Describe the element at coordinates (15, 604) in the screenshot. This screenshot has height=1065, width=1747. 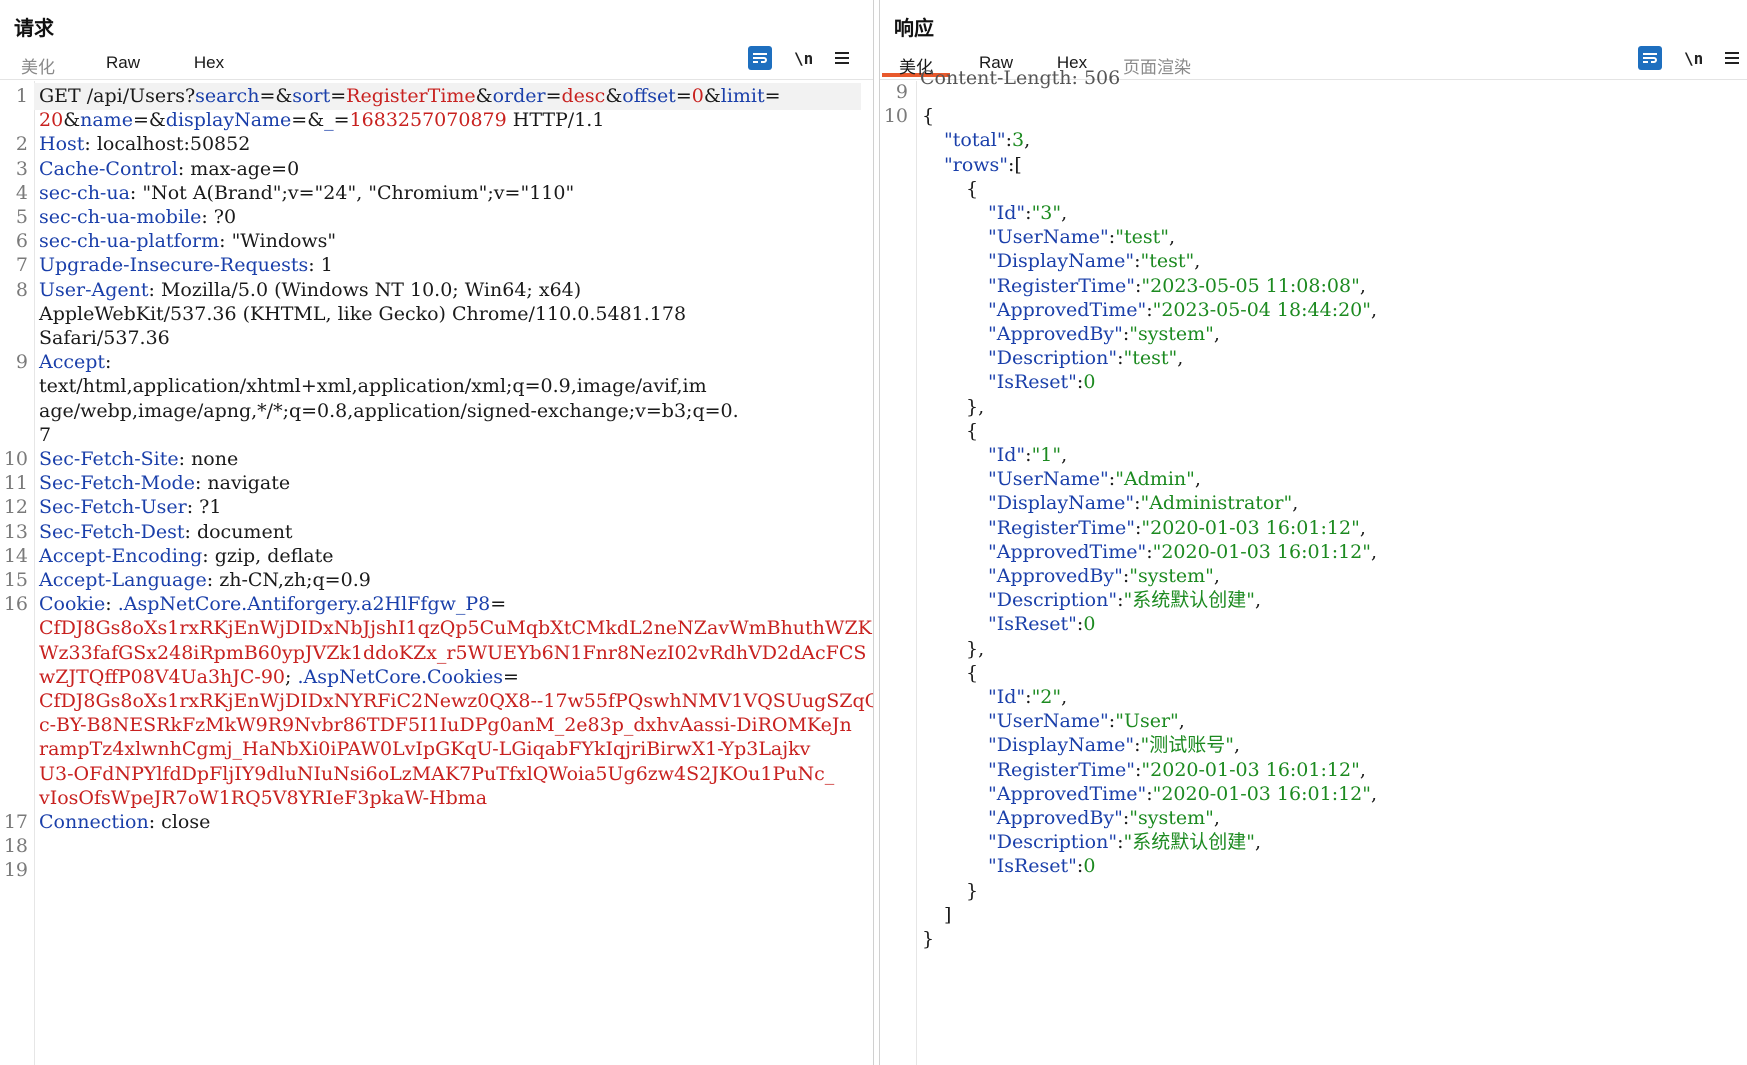
I see `request-line-number: 16` at that location.